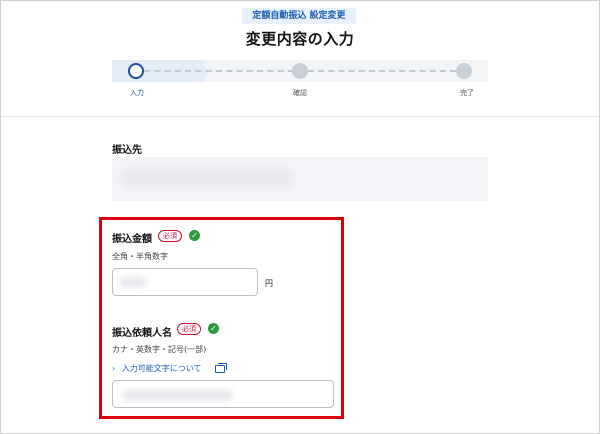 This screenshot has width=600, height=434. I want to click on external-link-icon, so click(221, 368).